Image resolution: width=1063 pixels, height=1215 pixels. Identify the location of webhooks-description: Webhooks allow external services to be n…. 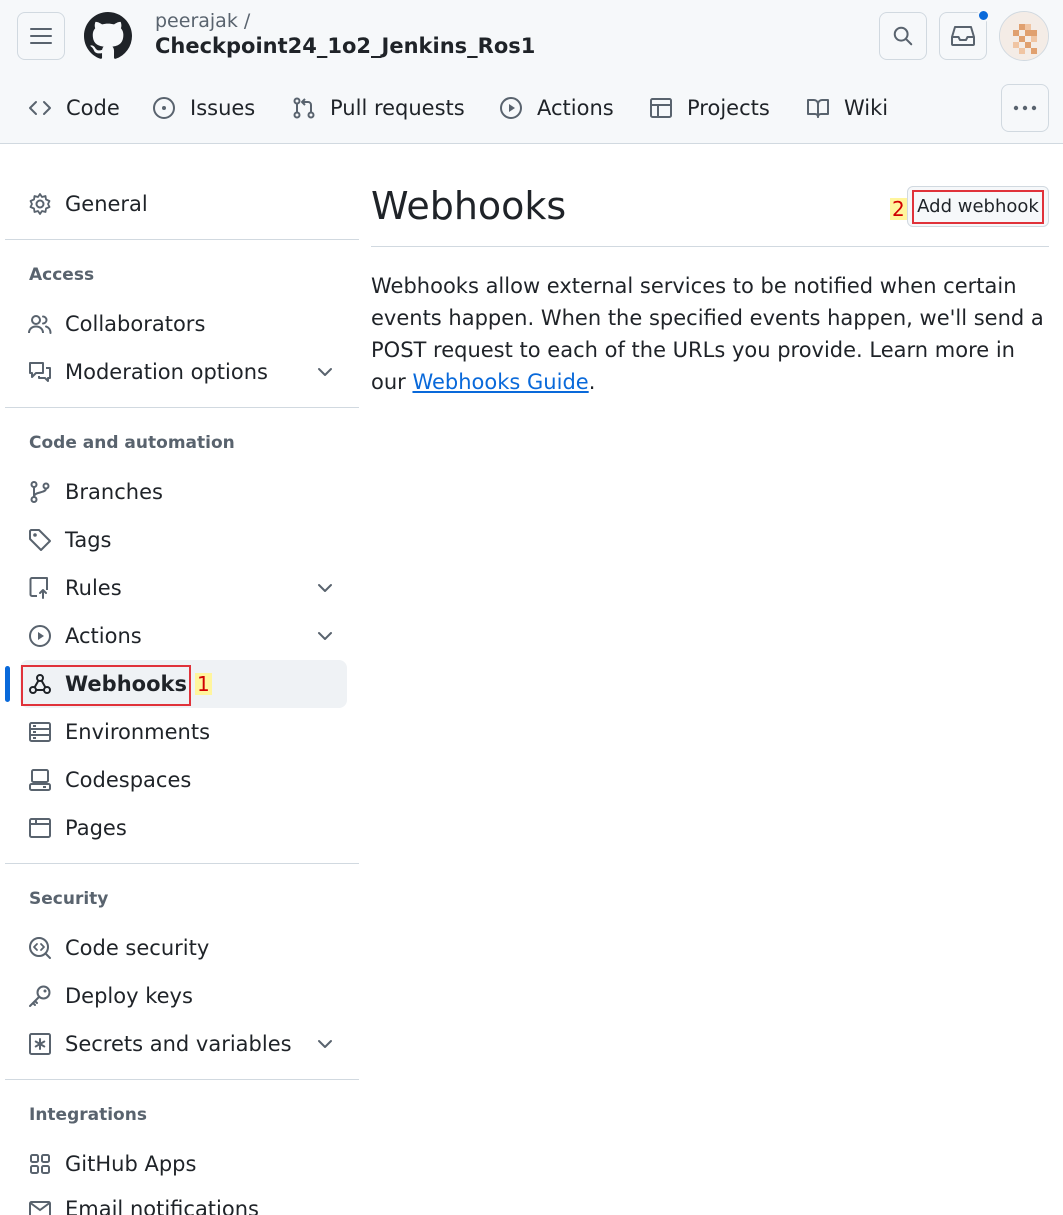
(711, 334).